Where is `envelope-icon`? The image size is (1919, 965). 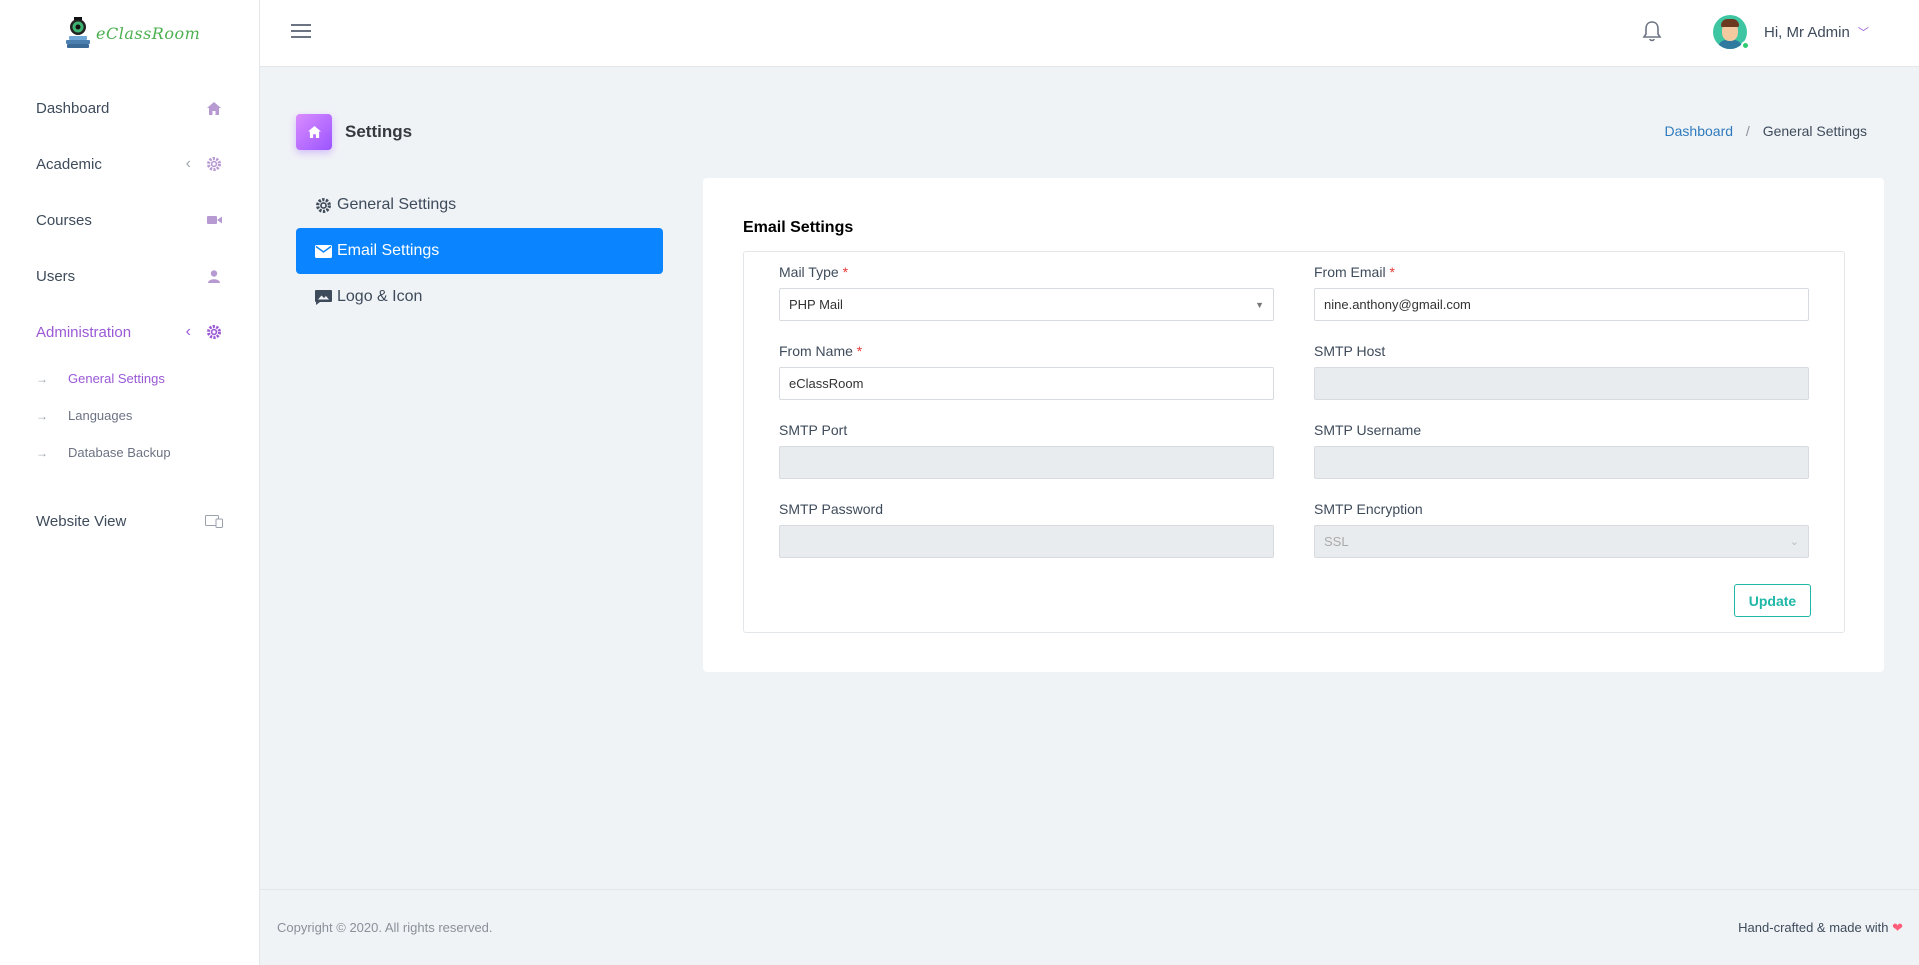 envelope-icon is located at coordinates (323, 251).